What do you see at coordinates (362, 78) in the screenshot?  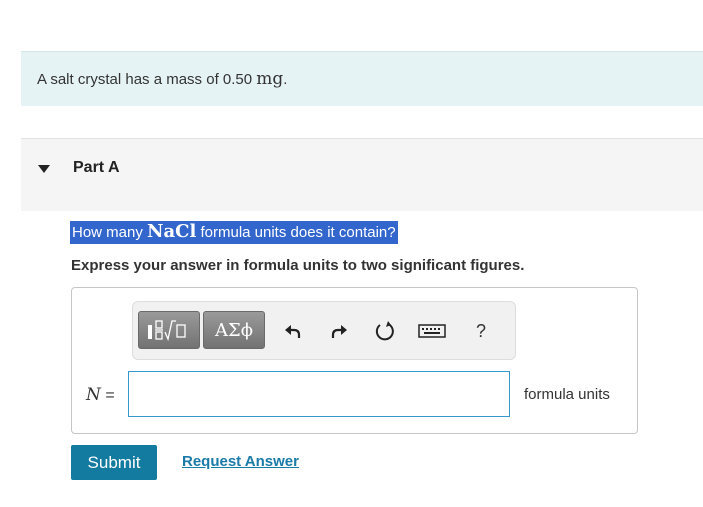 I see `problem-statement: A salt crystal has a mass of 0.50 mg.` at bounding box center [362, 78].